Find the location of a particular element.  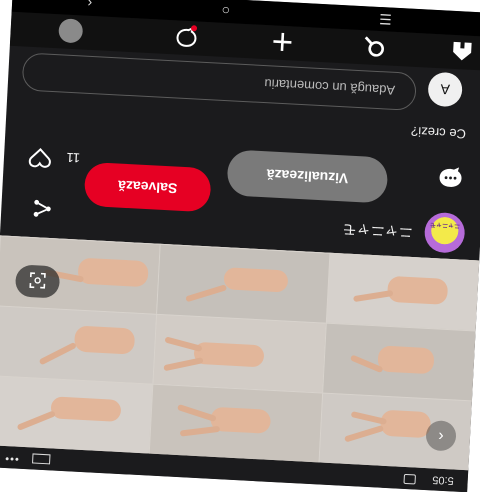

heart-icon is located at coordinates (39, 158).